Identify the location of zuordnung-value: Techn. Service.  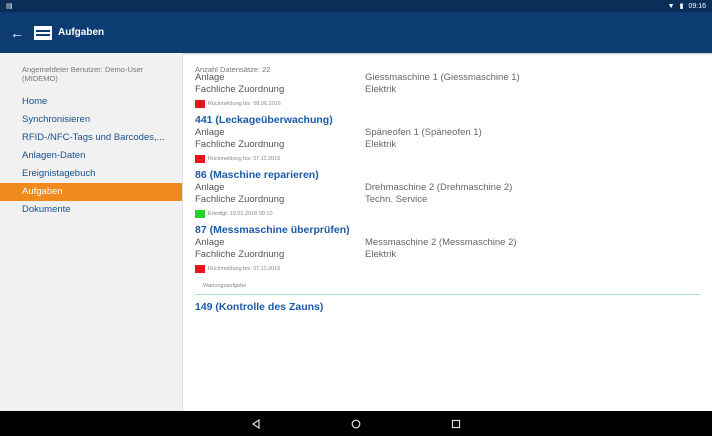
(396, 199).